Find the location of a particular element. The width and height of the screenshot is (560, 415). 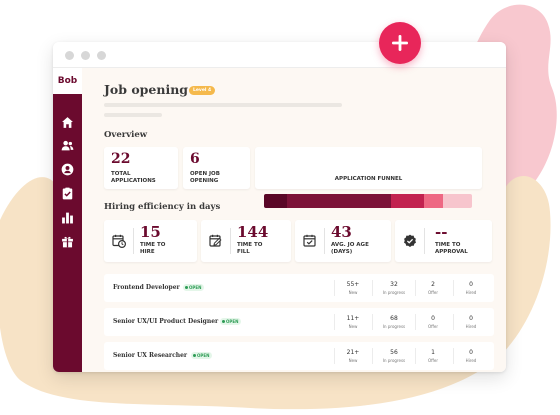

in-progress-count: 56 is located at coordinates (394, 352).